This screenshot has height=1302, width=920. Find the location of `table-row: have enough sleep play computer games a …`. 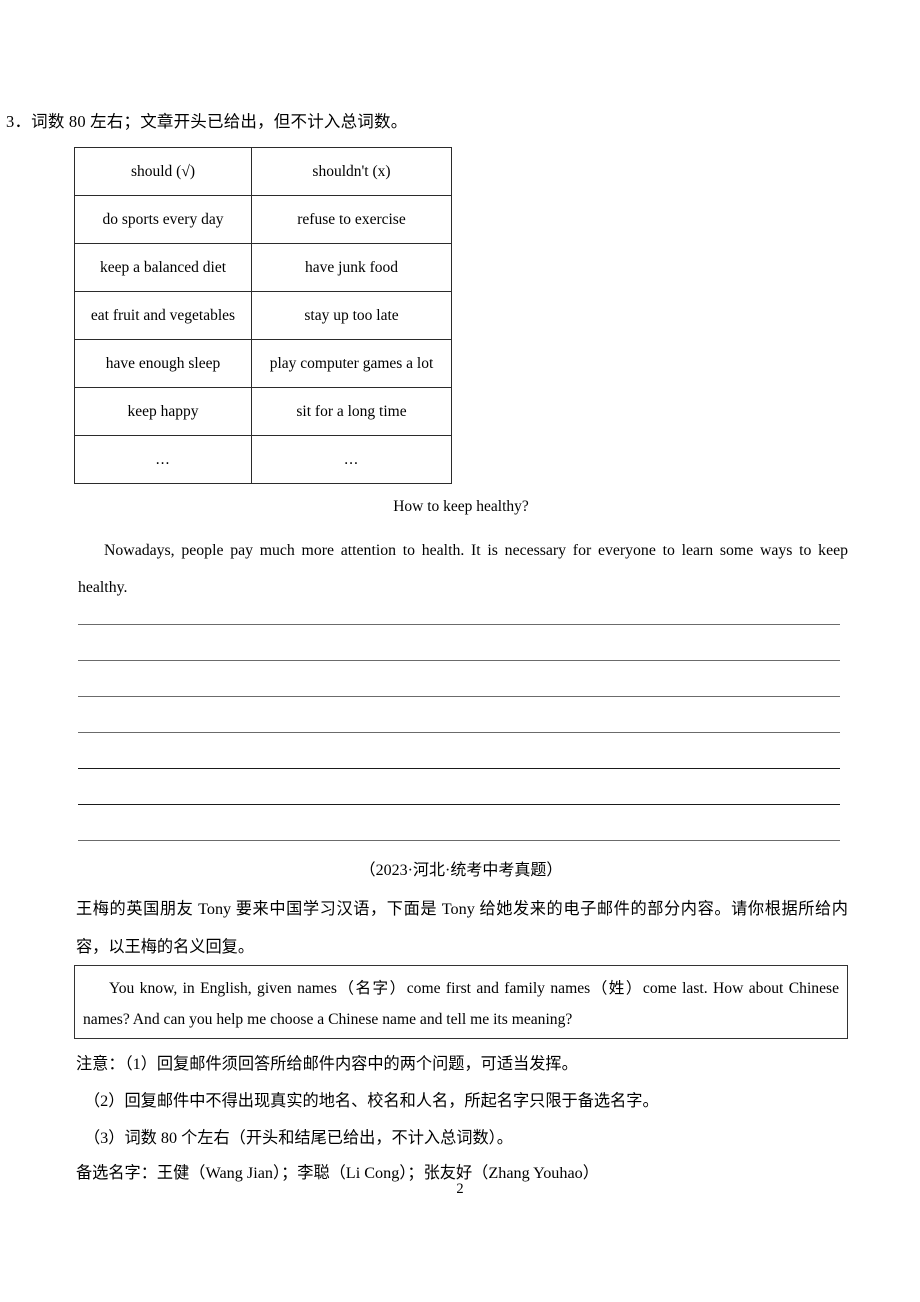

table-row: have enough sleep play computer games a … is located at coordinates (263, 363).